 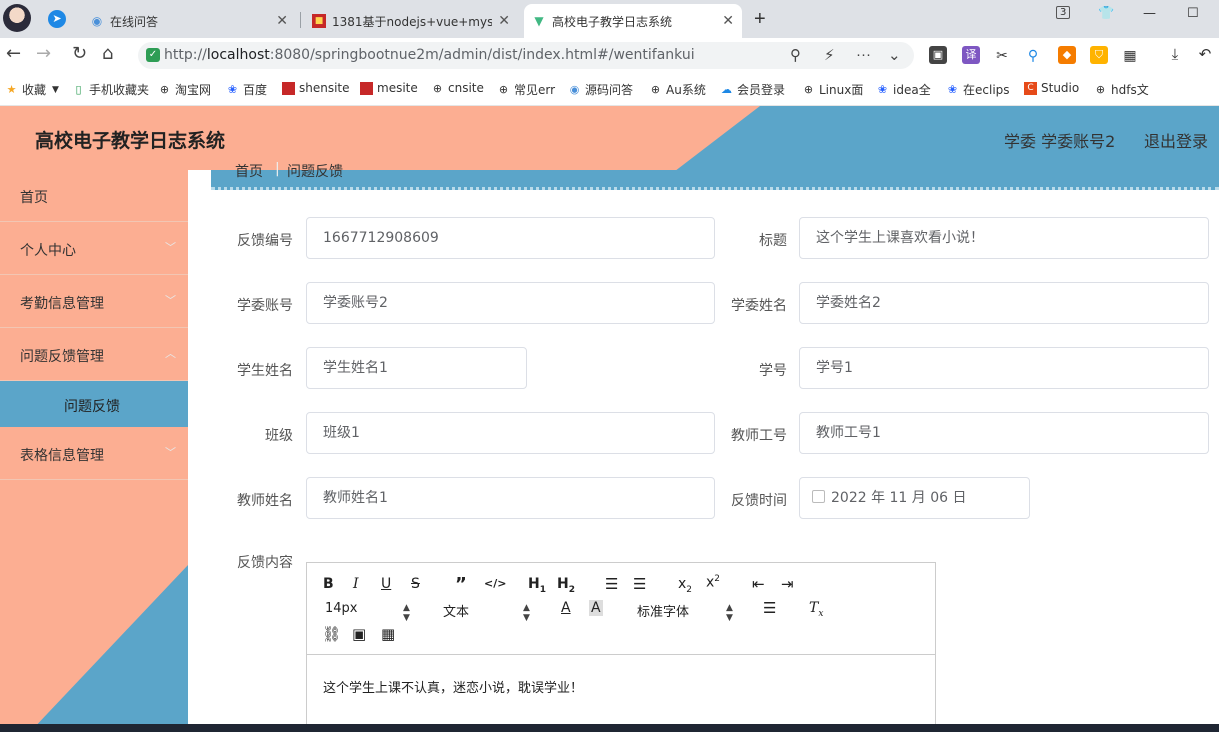 I want to click on more-dots-icon: ···, so click(x=863, y=54).